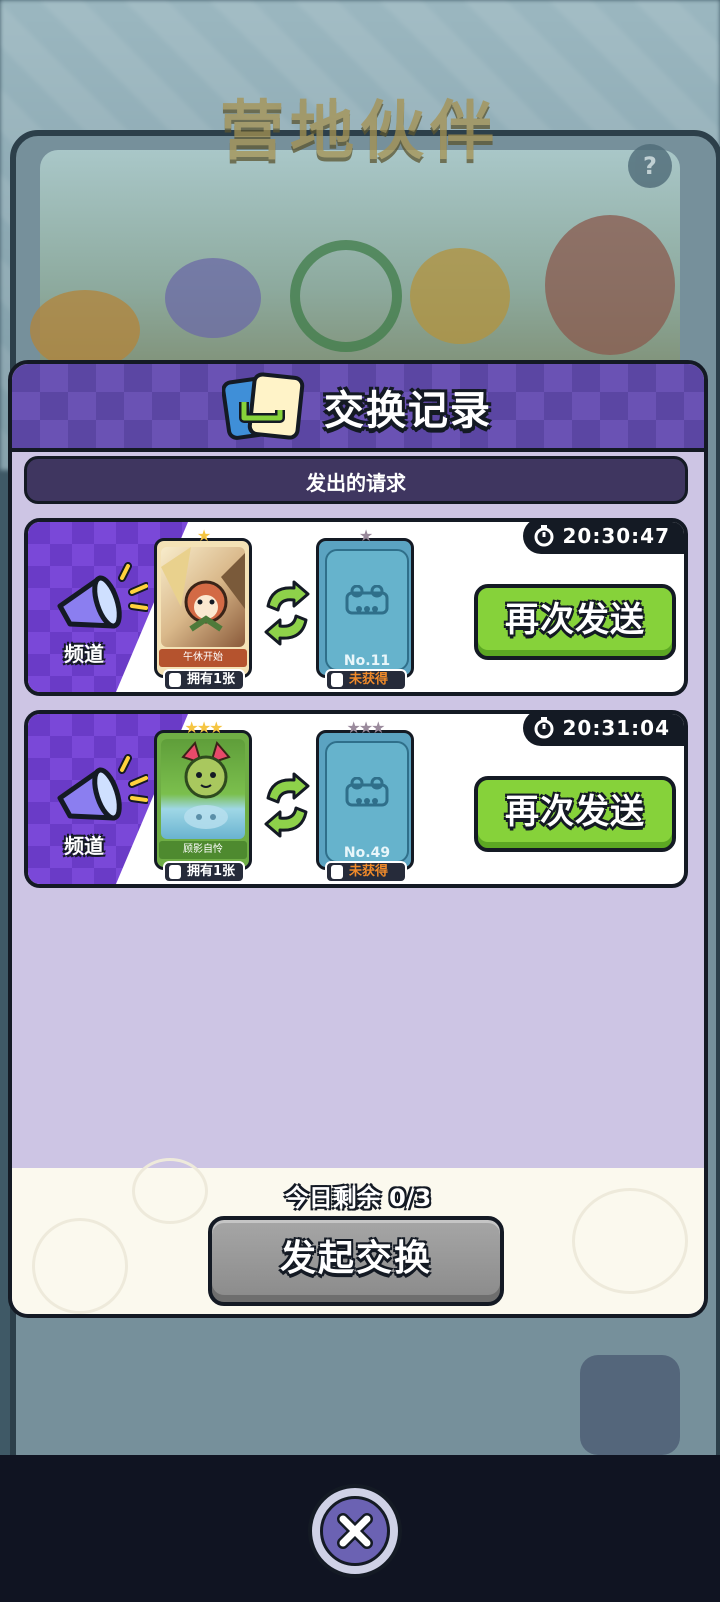 This screenshot has width=720, height=1602. Describe the element at coordinates (80, 1266) in the screenshot. I see `footer-decoration` at that location.